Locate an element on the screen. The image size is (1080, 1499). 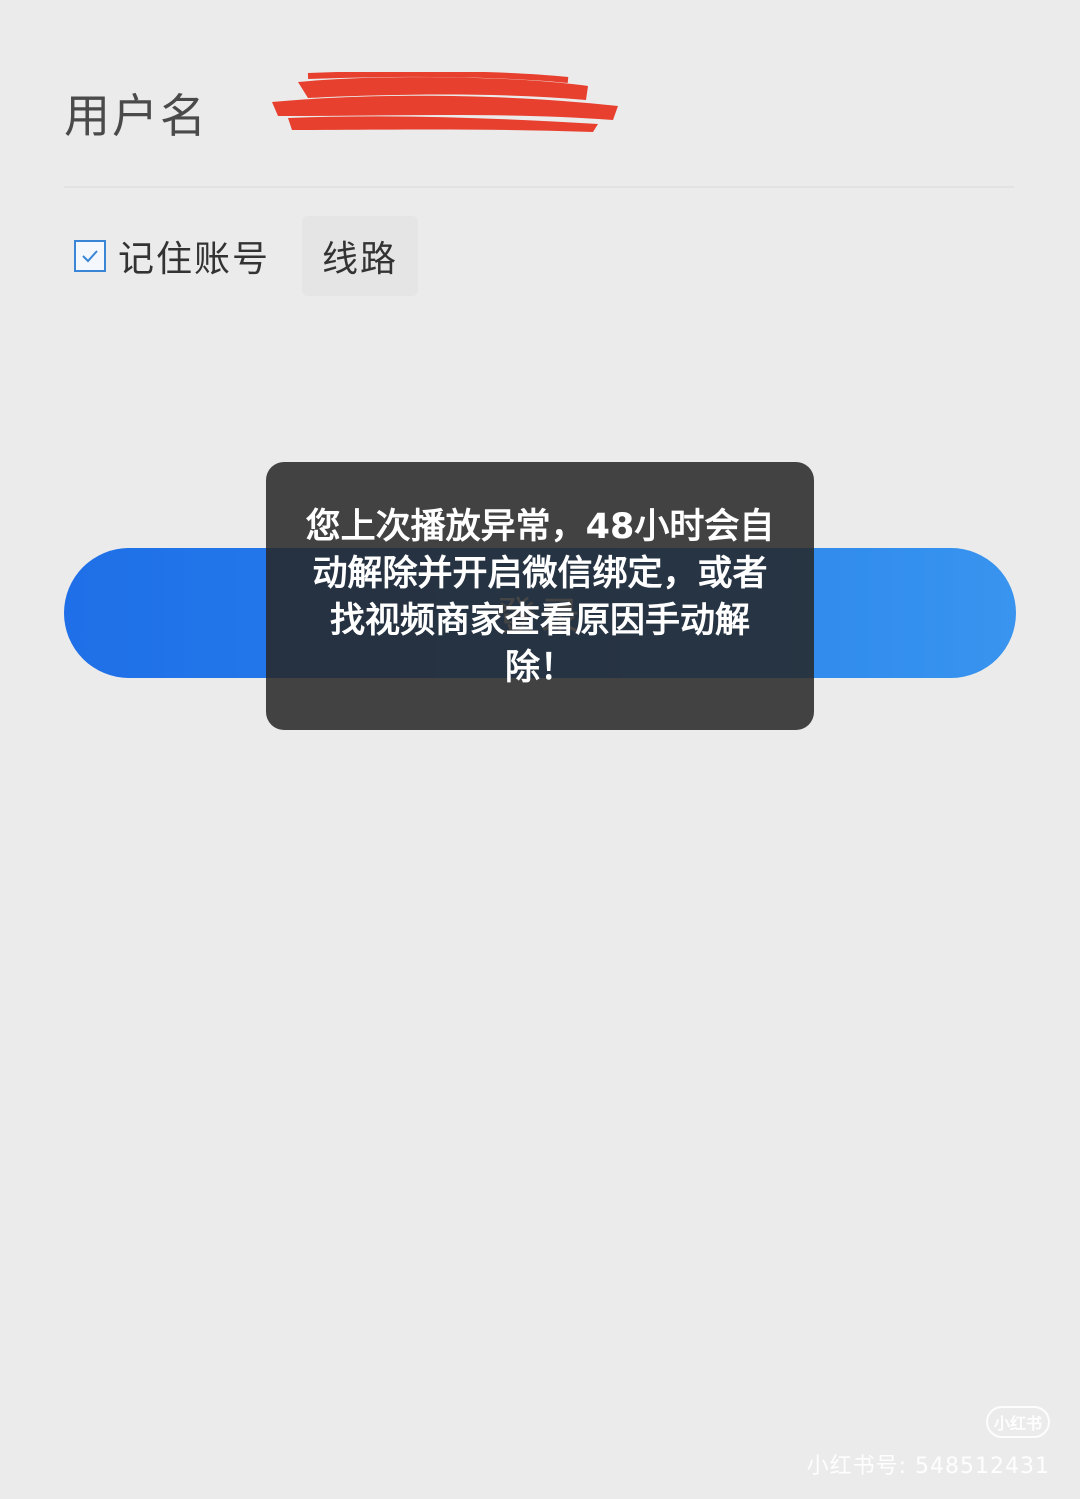
xiaohongshu-logo: 小红书 is located at coordinates (1018, 1422).